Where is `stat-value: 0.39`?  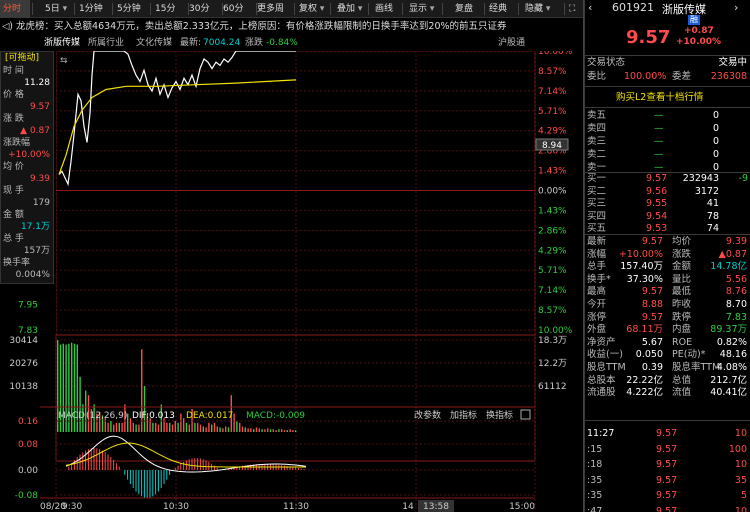 stat-value: 0.39 is located at coordinates (652, 367).